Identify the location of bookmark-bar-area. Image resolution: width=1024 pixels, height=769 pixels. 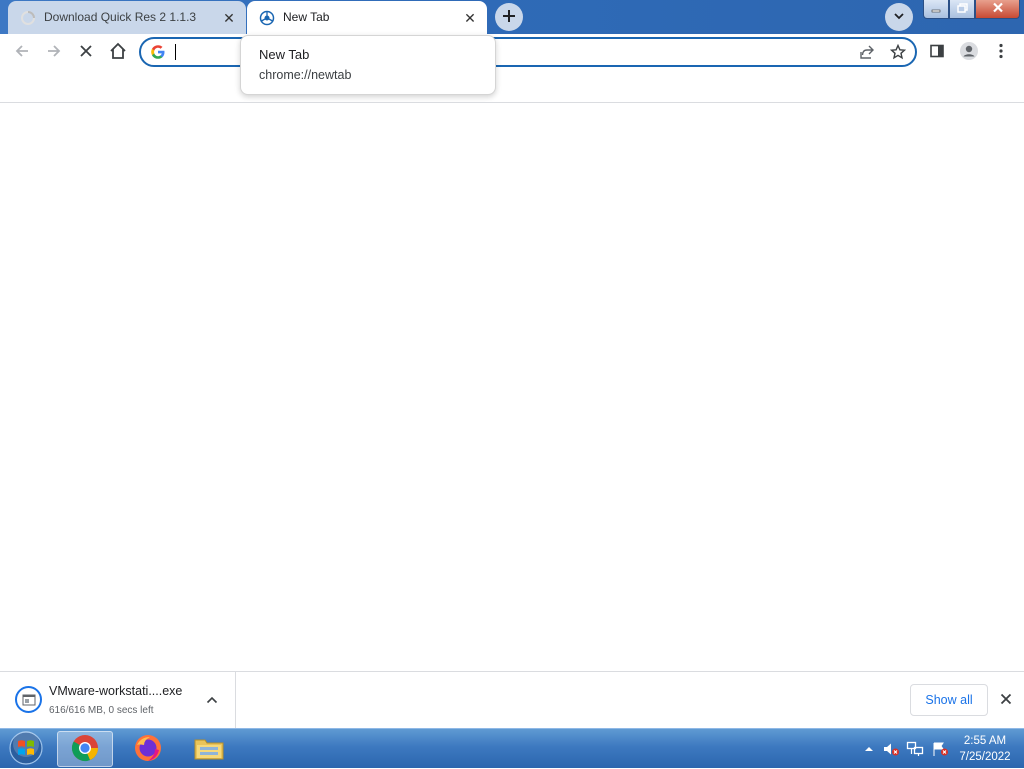
(512, 86).